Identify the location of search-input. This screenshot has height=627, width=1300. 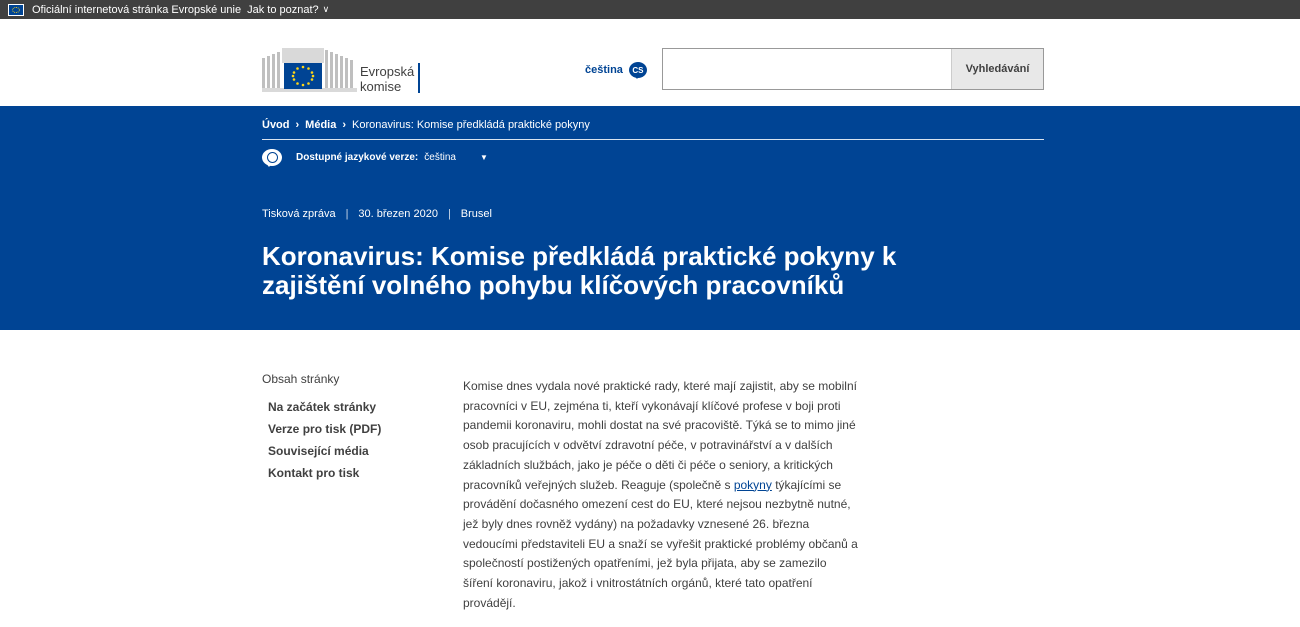
(807, 69).